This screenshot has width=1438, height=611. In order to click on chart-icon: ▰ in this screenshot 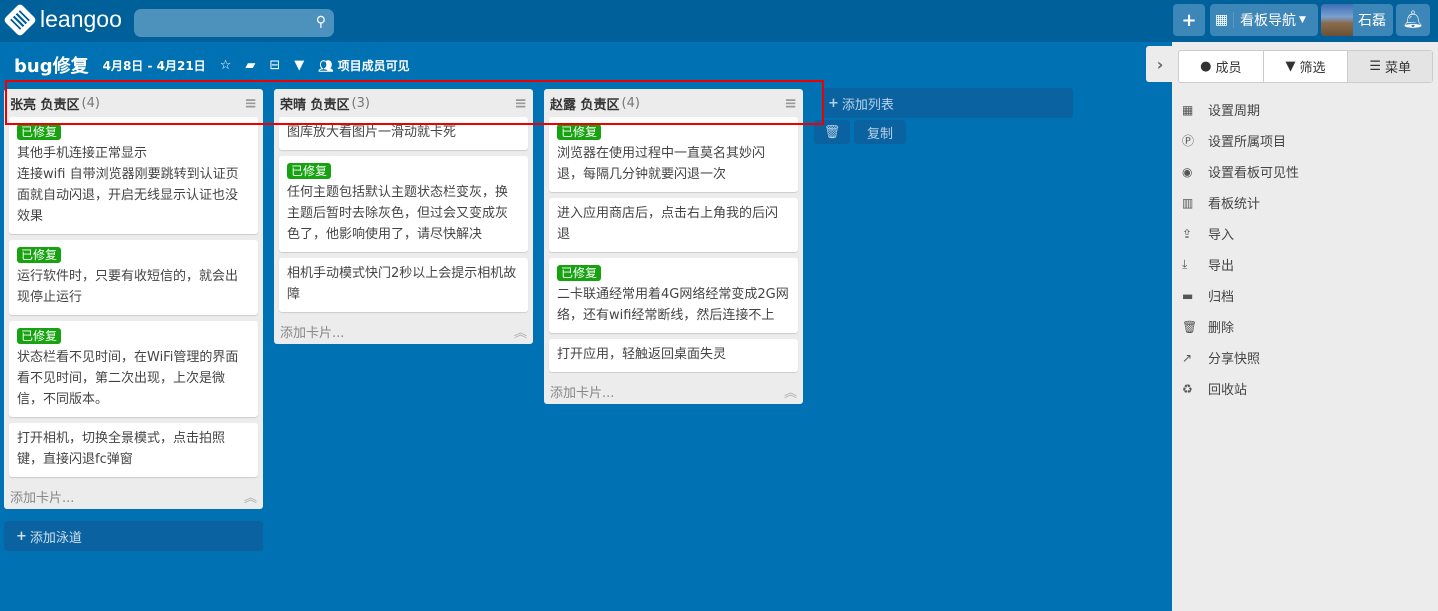, I will do `click(250, 65)`.